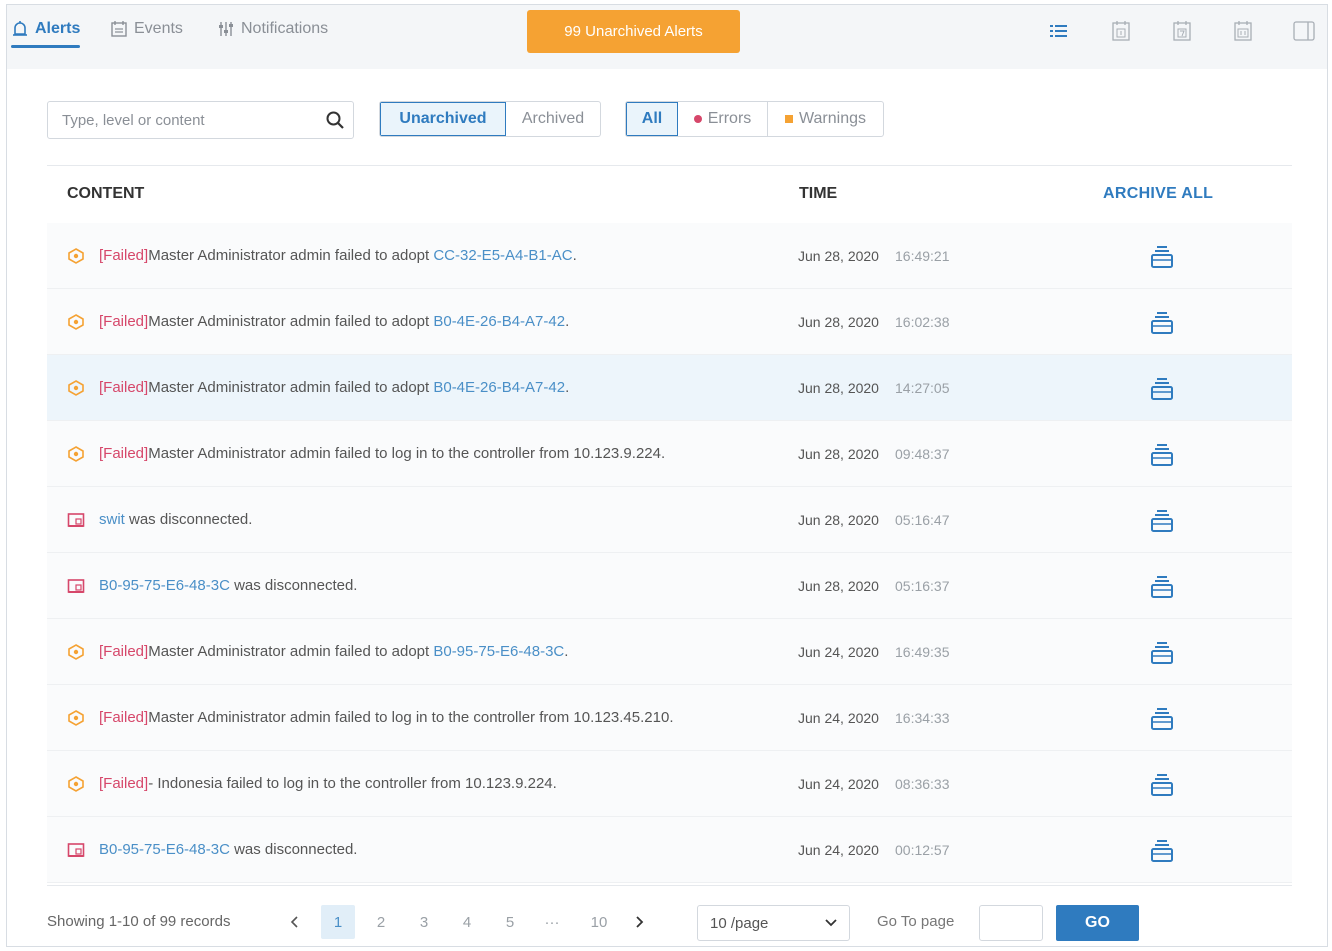  What do you see at coordinates (723, 119) in the screenshot?
I see `filter-errors: Errors` at bounding box center [723, 119].